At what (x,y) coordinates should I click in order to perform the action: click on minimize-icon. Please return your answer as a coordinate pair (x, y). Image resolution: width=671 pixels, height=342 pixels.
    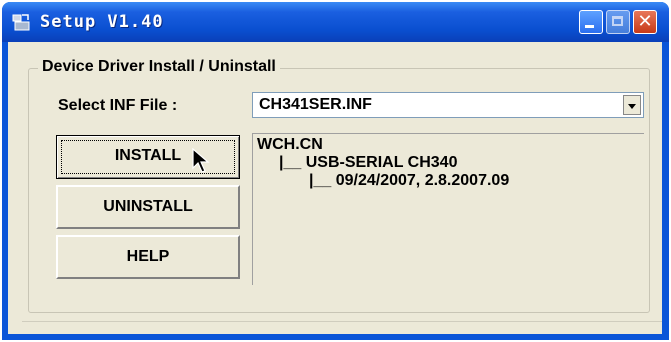
    Looking at the image, I should click on (591, 22).